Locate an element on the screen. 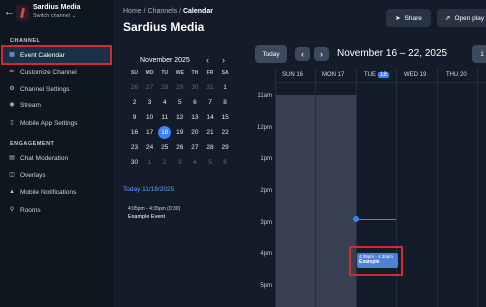  chevron-right-icon: › is located at coordinates (321, 54).